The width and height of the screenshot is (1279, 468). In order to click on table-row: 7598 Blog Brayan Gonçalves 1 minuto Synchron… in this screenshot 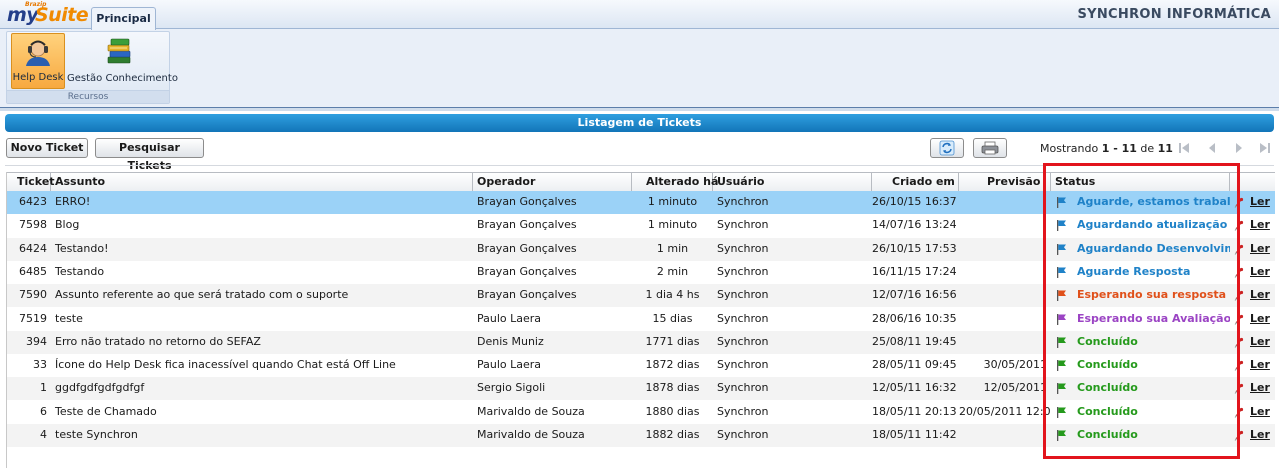, I will do `click(641, 225)`.